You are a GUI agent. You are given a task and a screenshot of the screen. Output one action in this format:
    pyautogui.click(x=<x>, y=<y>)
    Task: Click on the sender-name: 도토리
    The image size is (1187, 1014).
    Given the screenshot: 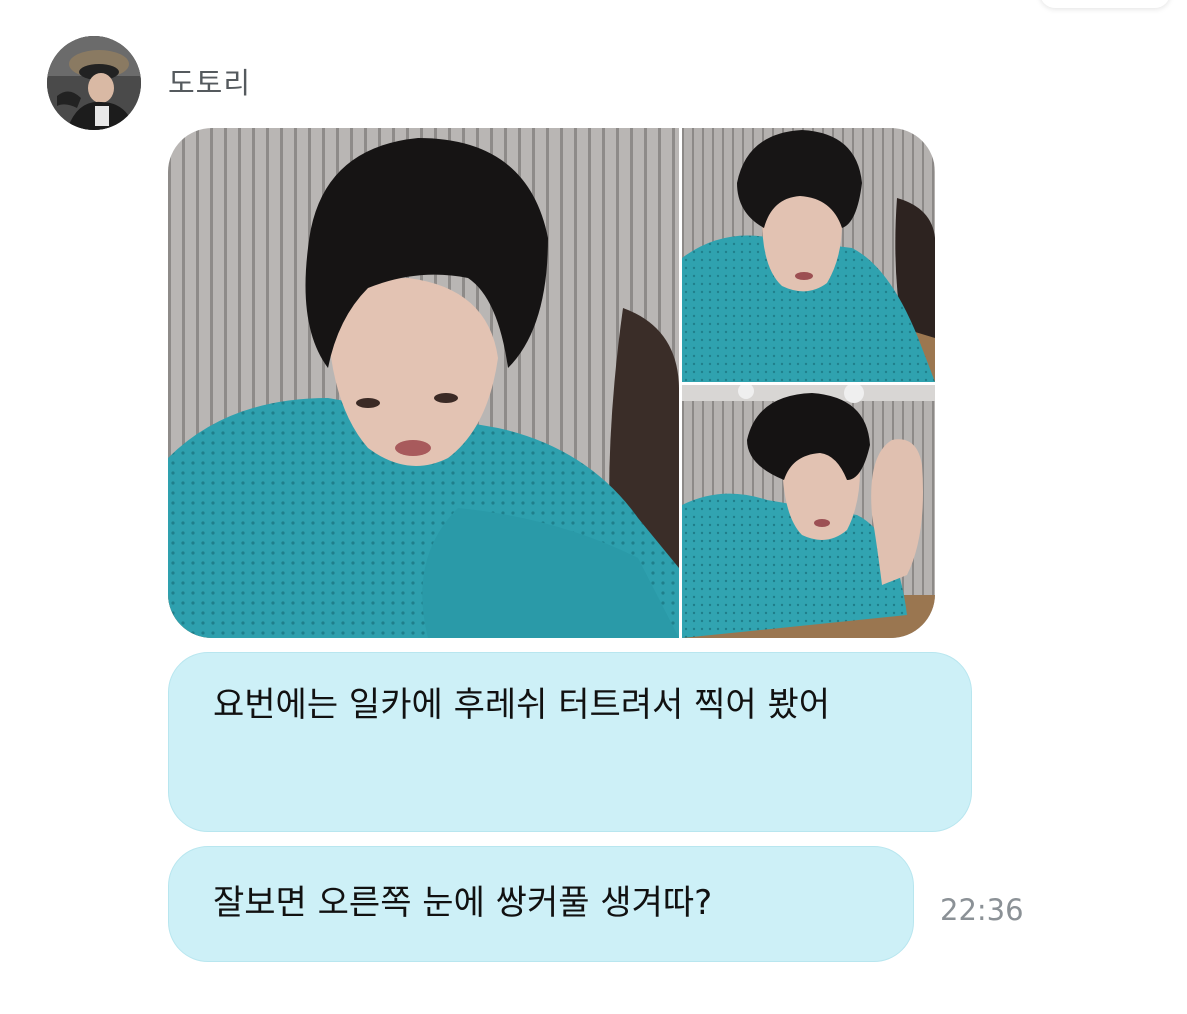 What is the action you would take?
    pyautogui.click(x=210, y=83)
    